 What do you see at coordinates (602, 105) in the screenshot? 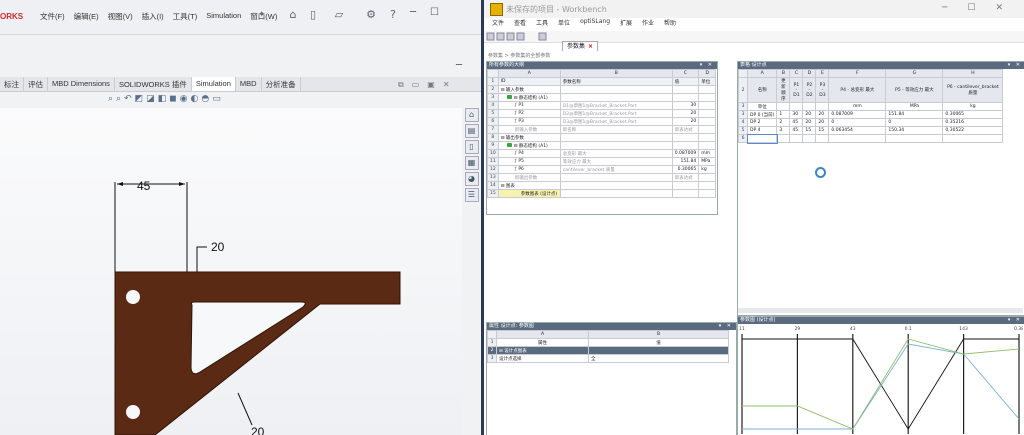
I see `outline-row: 4 ƒ P1 D1@草图1@Bracket_Bracket.Part 30` at bounding box center [602, 105].